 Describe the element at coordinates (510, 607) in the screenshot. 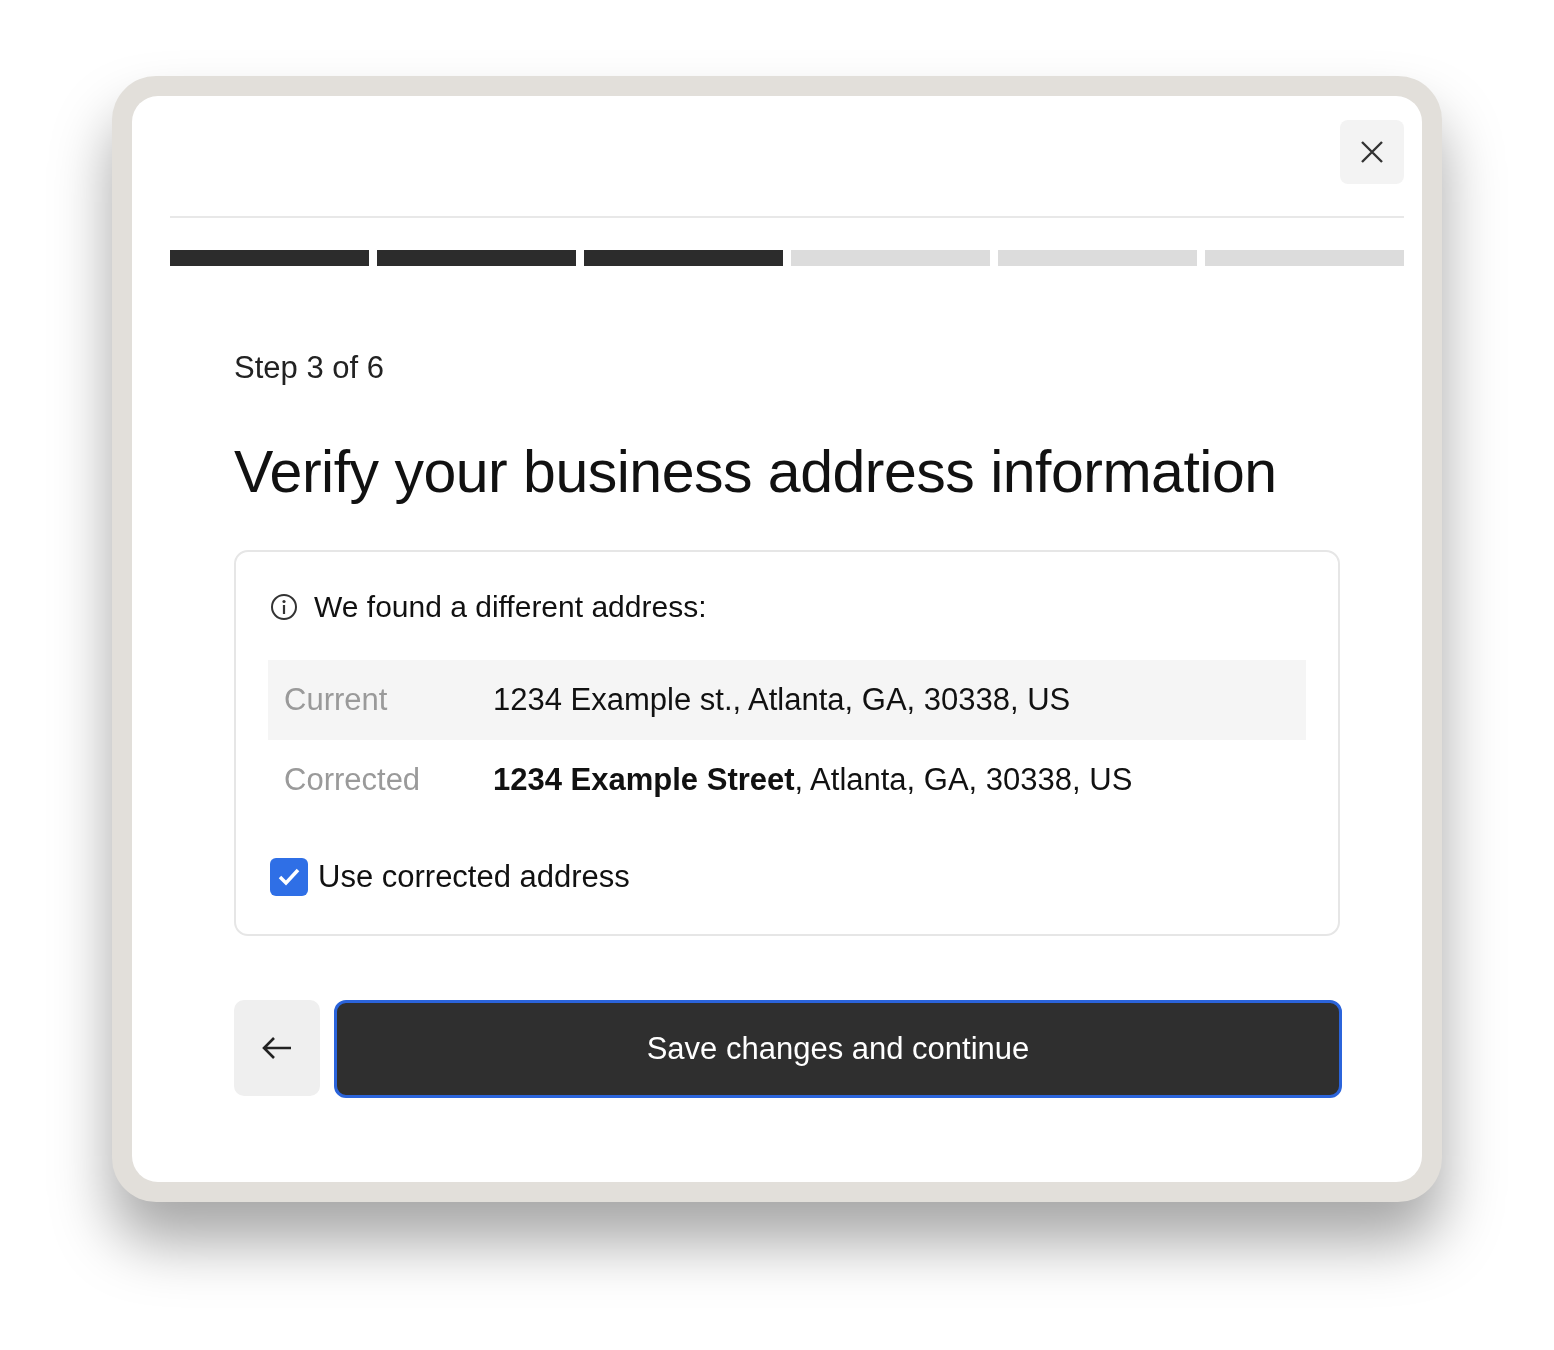

I see `notice-text: We found a different address:` at that location.